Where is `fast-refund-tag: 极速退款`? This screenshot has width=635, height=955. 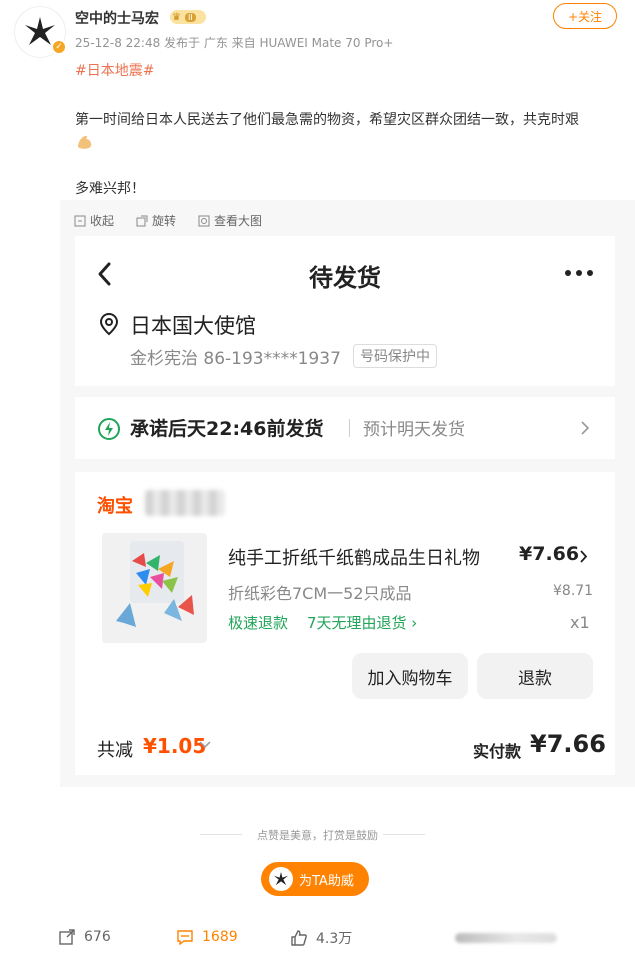 fast-refund-tag: 极速退款 is located at coordinates (258, 623).